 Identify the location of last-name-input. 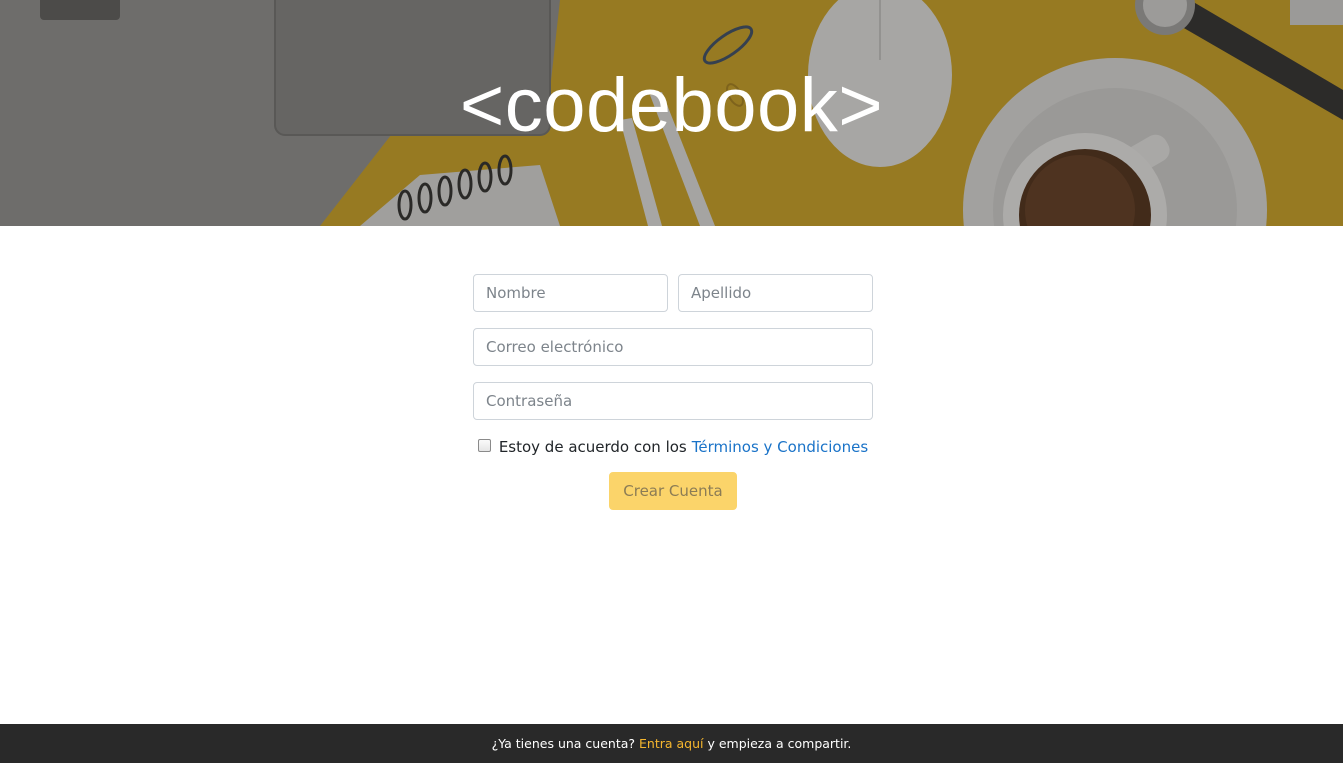
(775, 293).